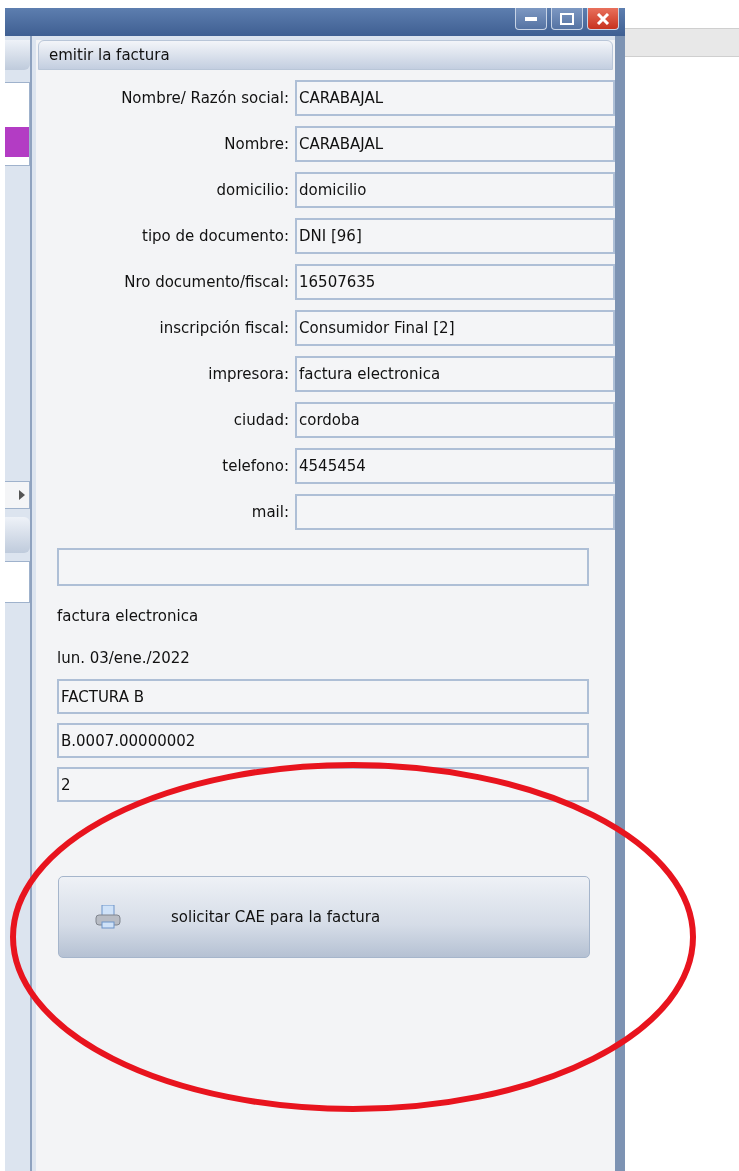  Describe the element at coordinates (455, 190) in the screenshot. I see `input-field: domicilio` at that location.